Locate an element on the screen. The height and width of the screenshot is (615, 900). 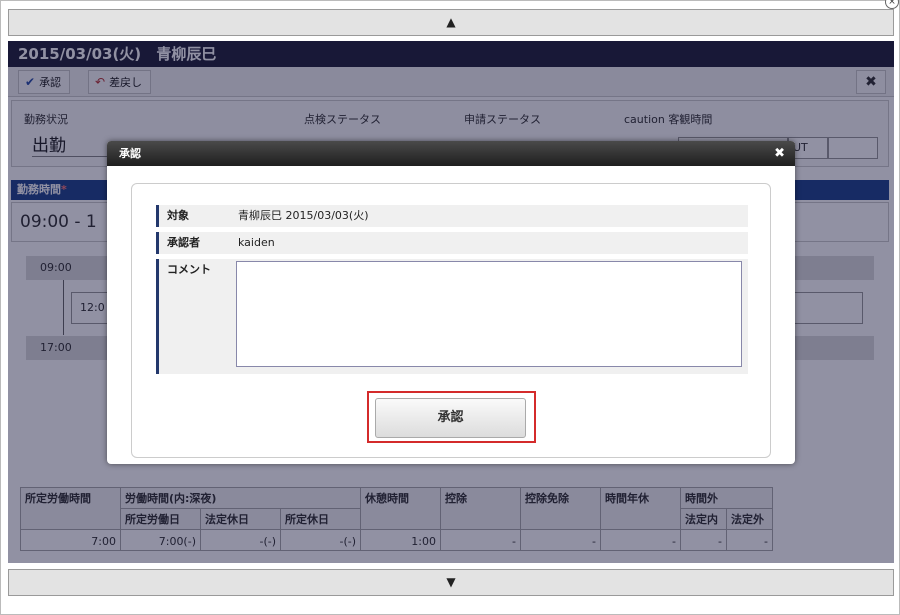
close-icon: ✖ is located at coordinates (779, 153).